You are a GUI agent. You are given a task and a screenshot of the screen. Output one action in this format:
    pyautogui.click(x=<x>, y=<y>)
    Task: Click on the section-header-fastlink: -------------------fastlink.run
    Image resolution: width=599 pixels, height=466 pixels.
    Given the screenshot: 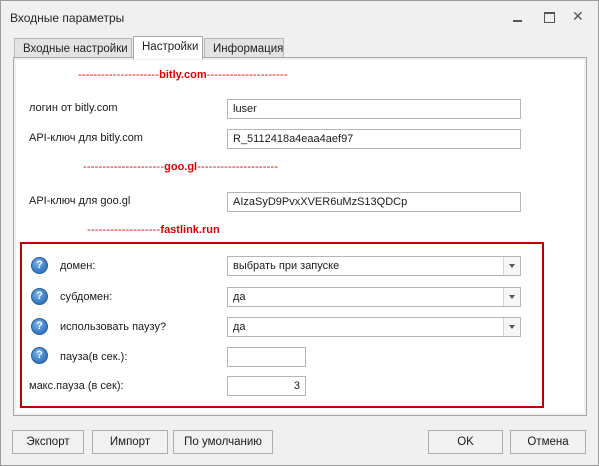 What is the action you would take?
    pyautogui.click(x=153, y=230)
    